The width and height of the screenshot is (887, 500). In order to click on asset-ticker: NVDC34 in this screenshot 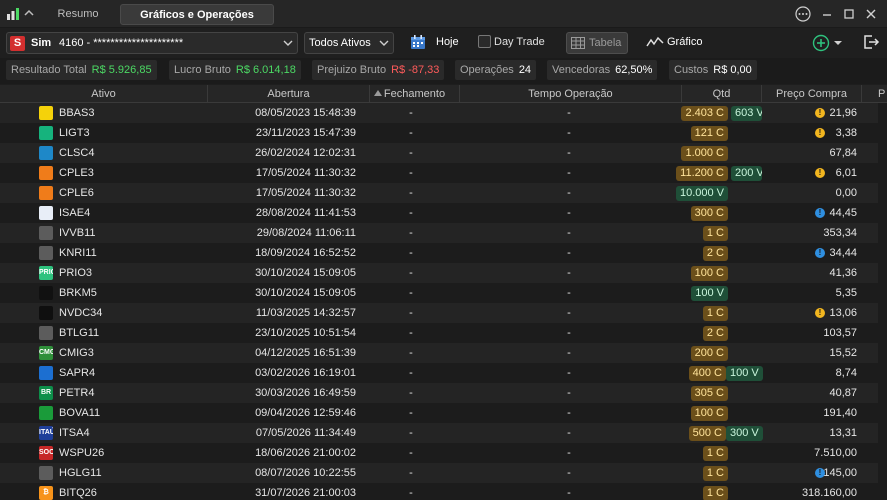, I will do `click(81, 313)`.